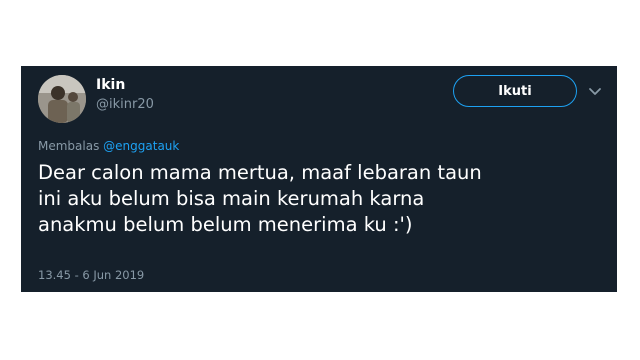 The image size is (640, 360). I want to click on tweet-text-line: anakmu belum belum menerima ku :'), so click(225, 224).